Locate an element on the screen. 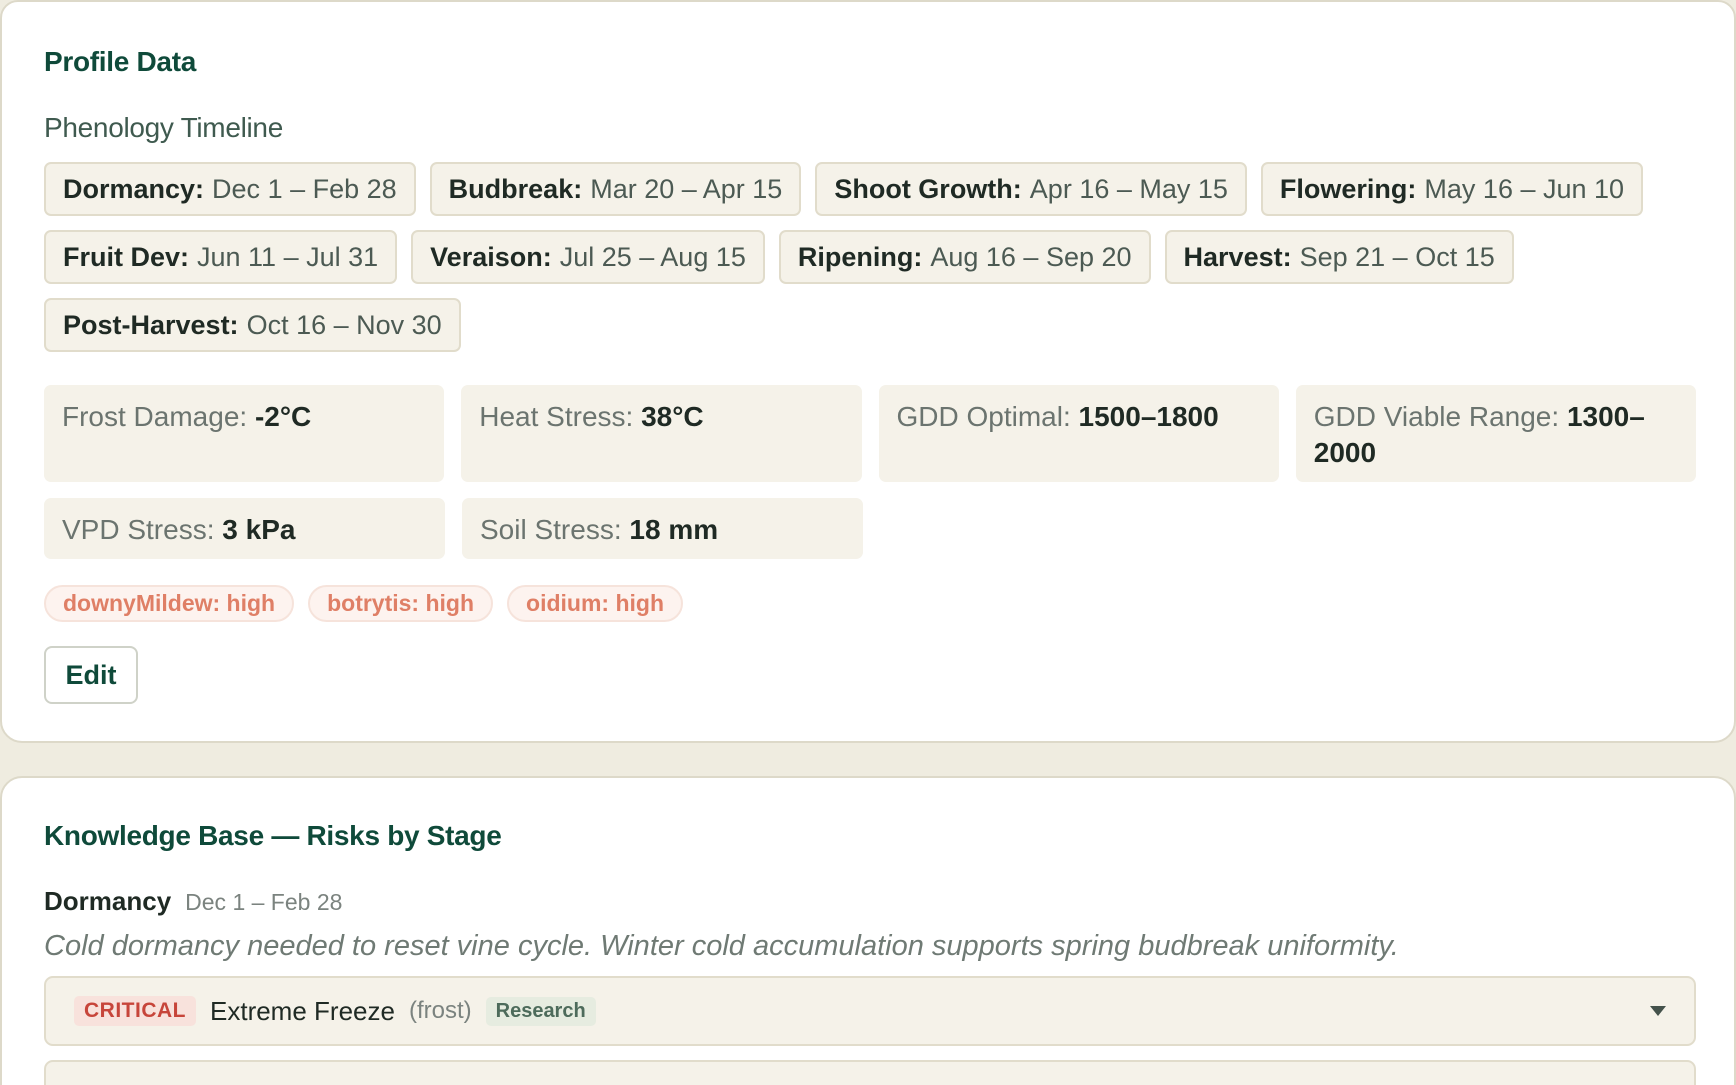  metric-value: 1500–1800 is located at coordinates (1148, 416).